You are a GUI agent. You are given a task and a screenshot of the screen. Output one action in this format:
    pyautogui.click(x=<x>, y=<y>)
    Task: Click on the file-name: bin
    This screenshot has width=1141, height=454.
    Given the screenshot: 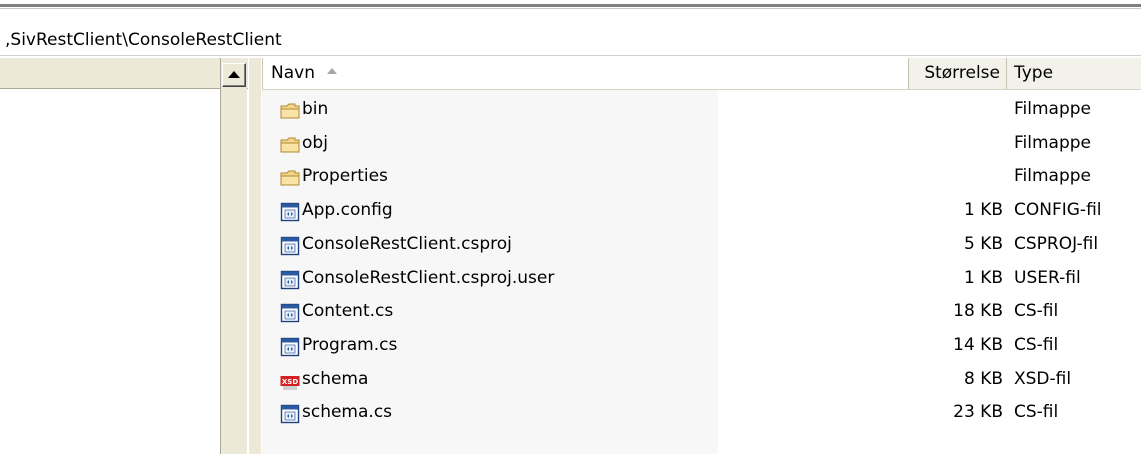 What is the action you would take?
    pyautogui.click(x=315, y=109)
    